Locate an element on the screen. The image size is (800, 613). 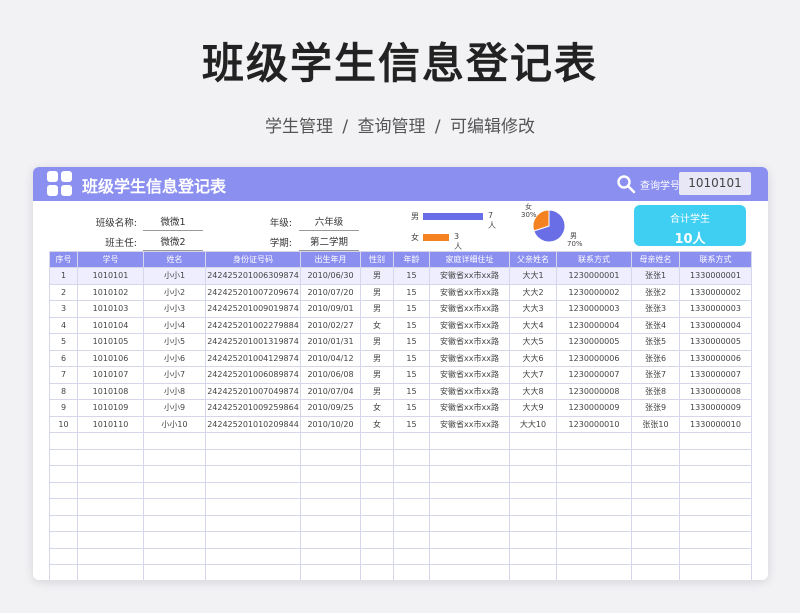
table-cell: 1230000003 is located at coordinates (594, 309).